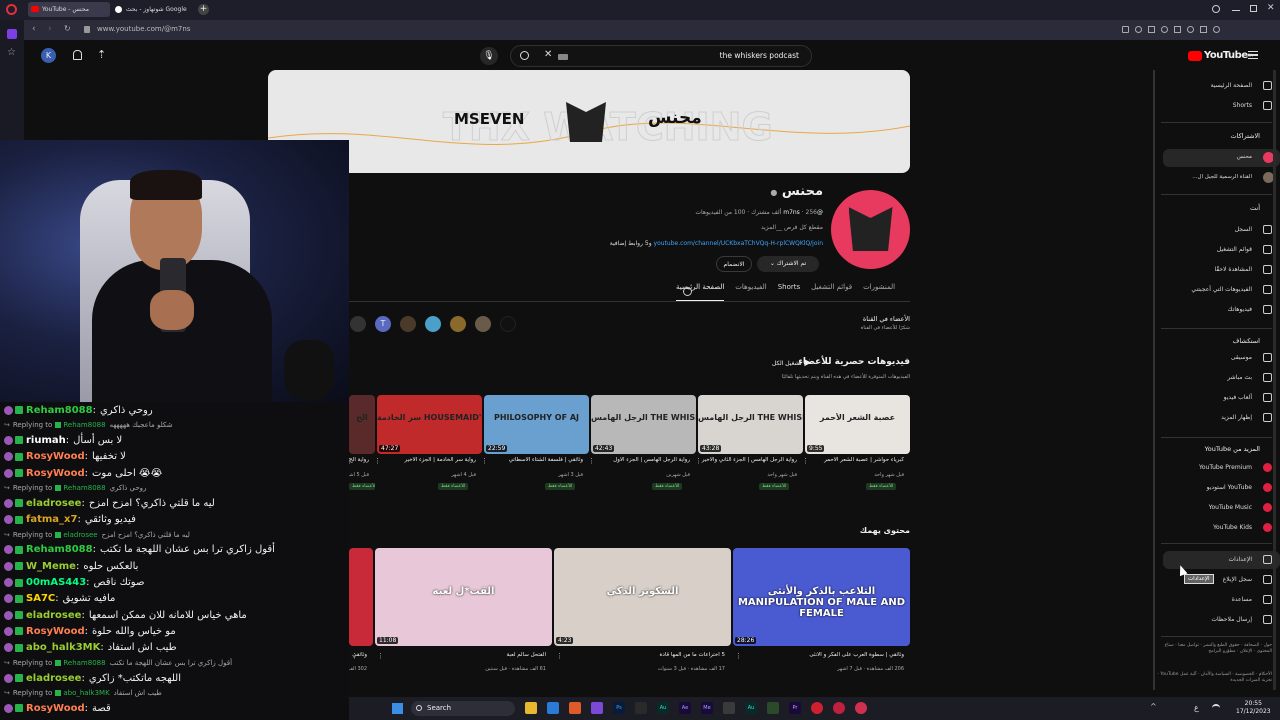  I want to click on reload-icon: ↻, so click(67, 28).